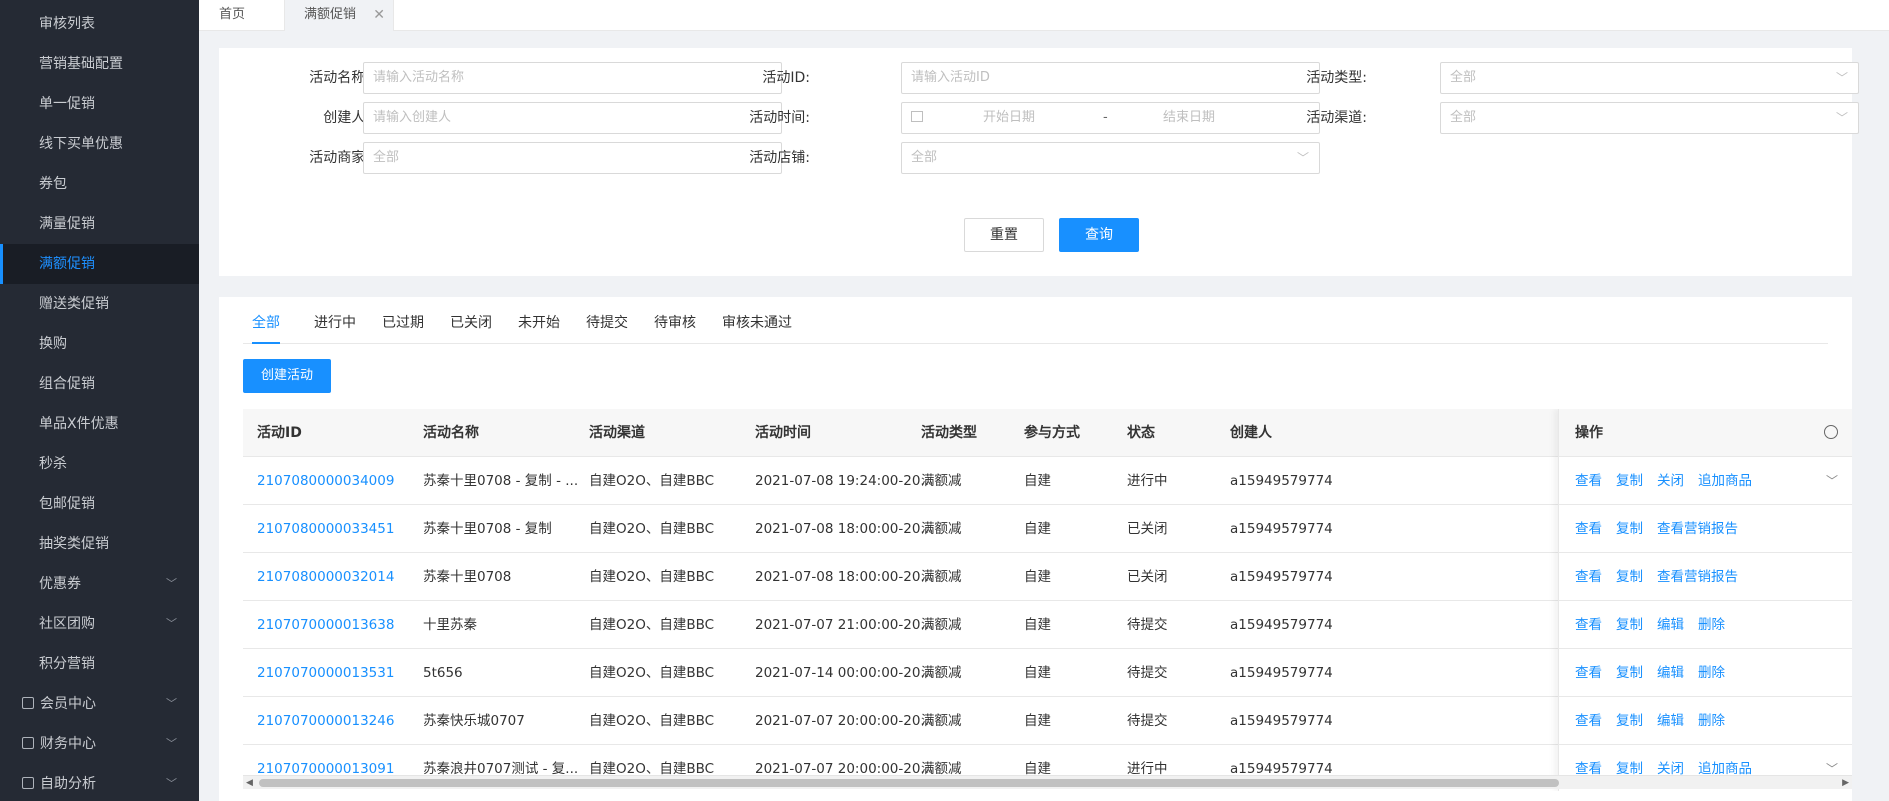 The height and width of the screenshot is (801, 1889). I want to click on activity-id-cell: 2107070000013246, so click(325, 721).